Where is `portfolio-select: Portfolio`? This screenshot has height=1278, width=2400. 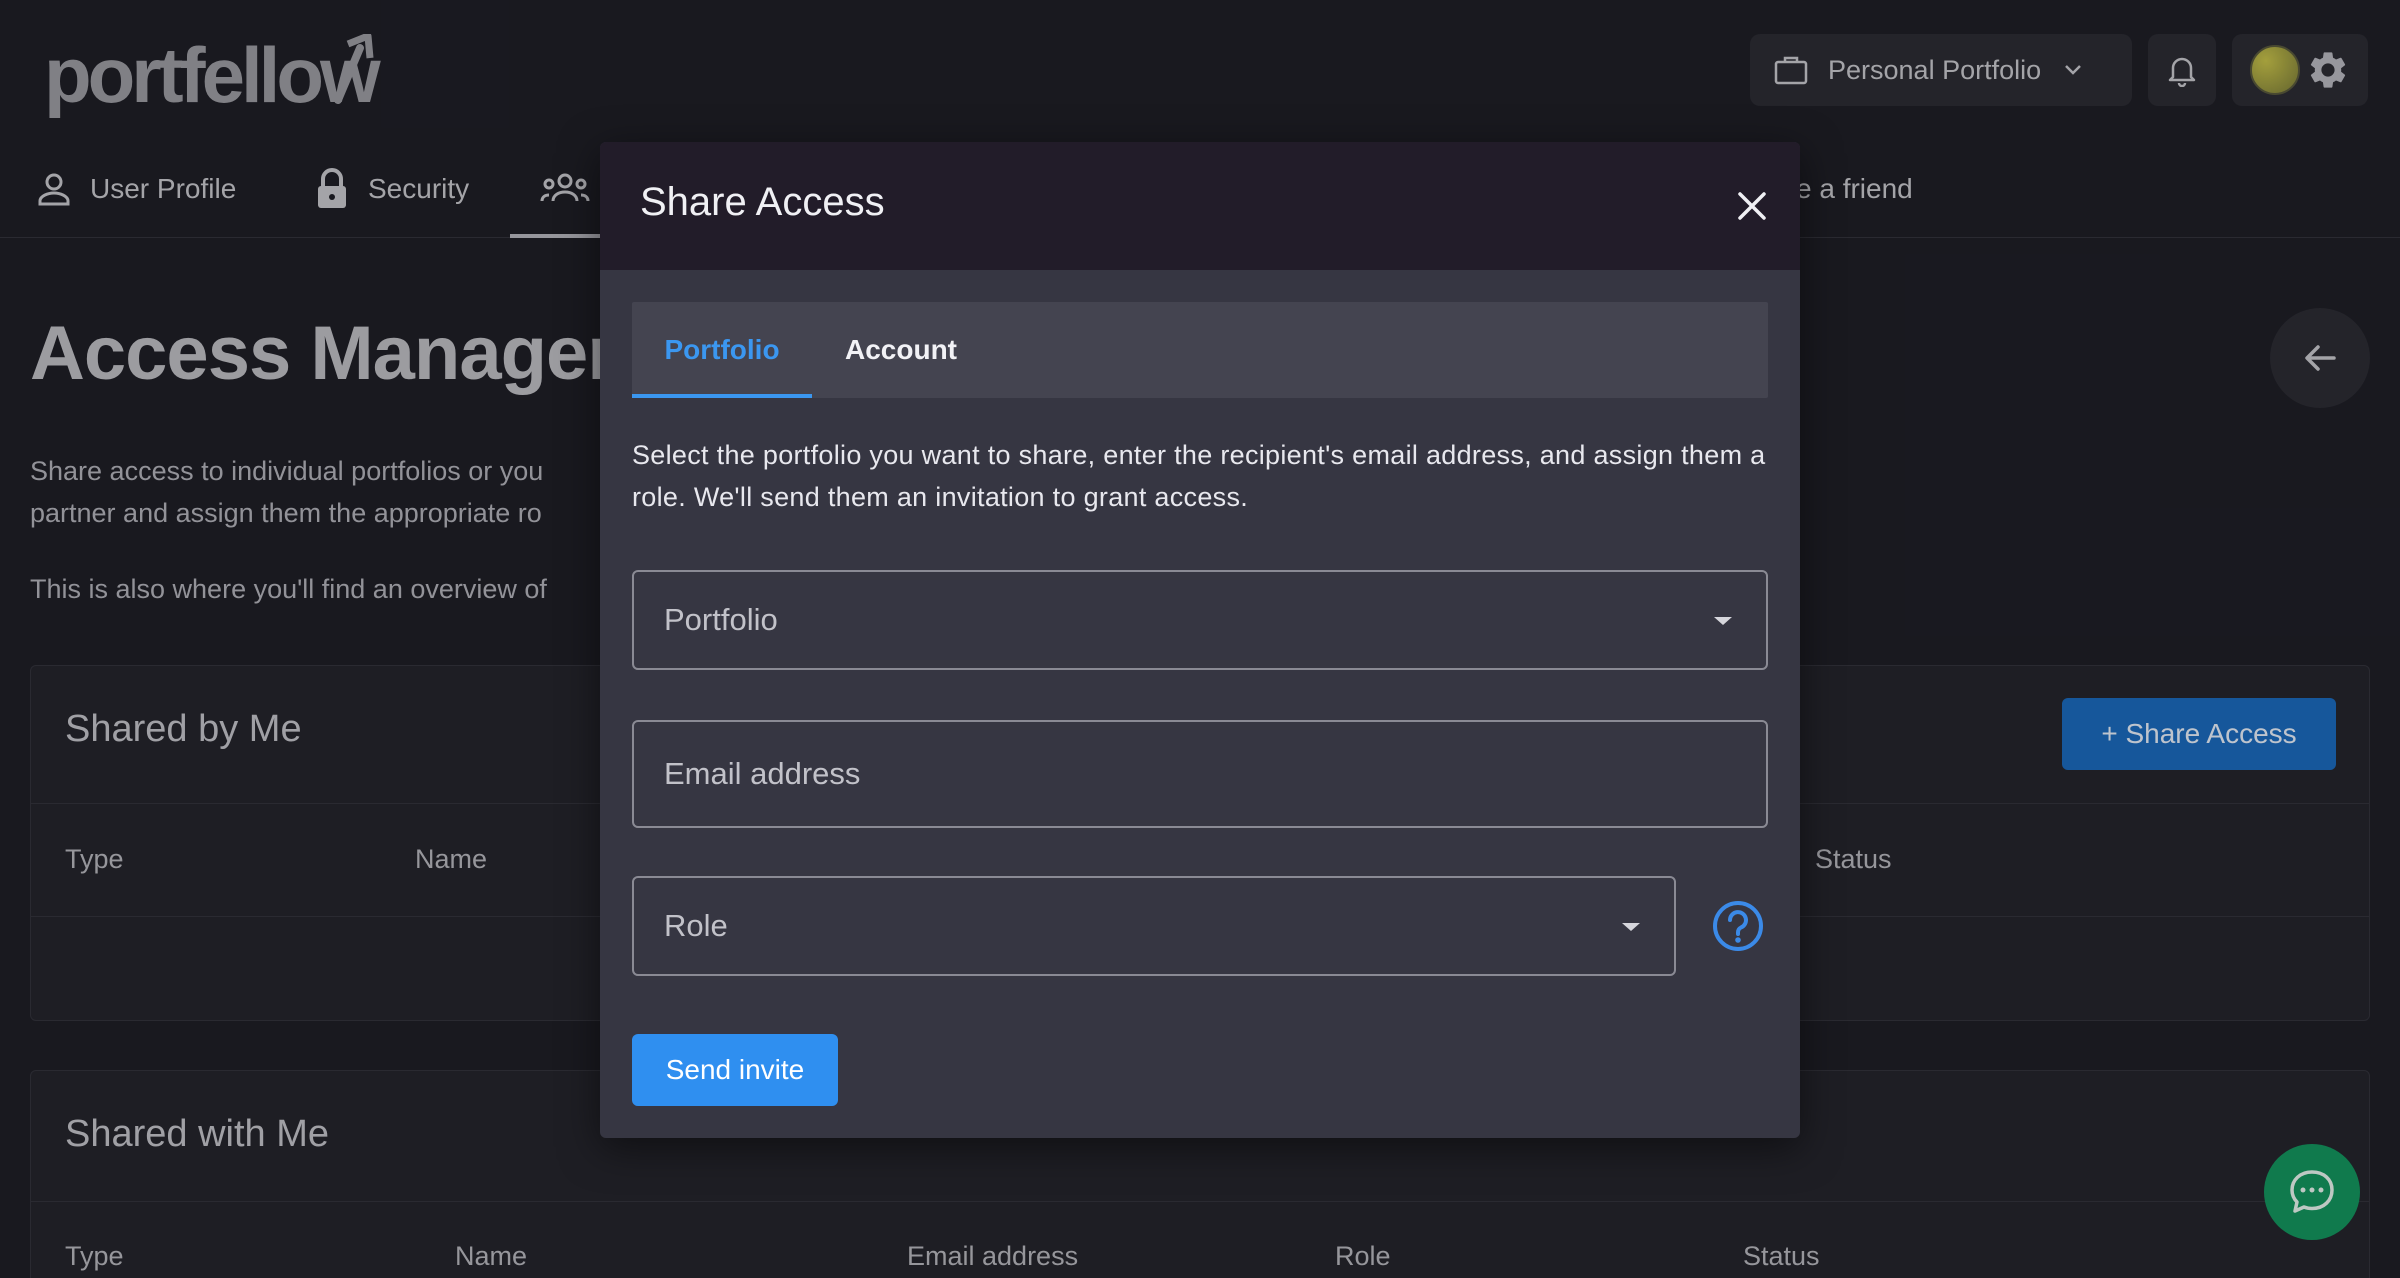 portfolio-select: Portfolio is located at coordinates (1200, 620).